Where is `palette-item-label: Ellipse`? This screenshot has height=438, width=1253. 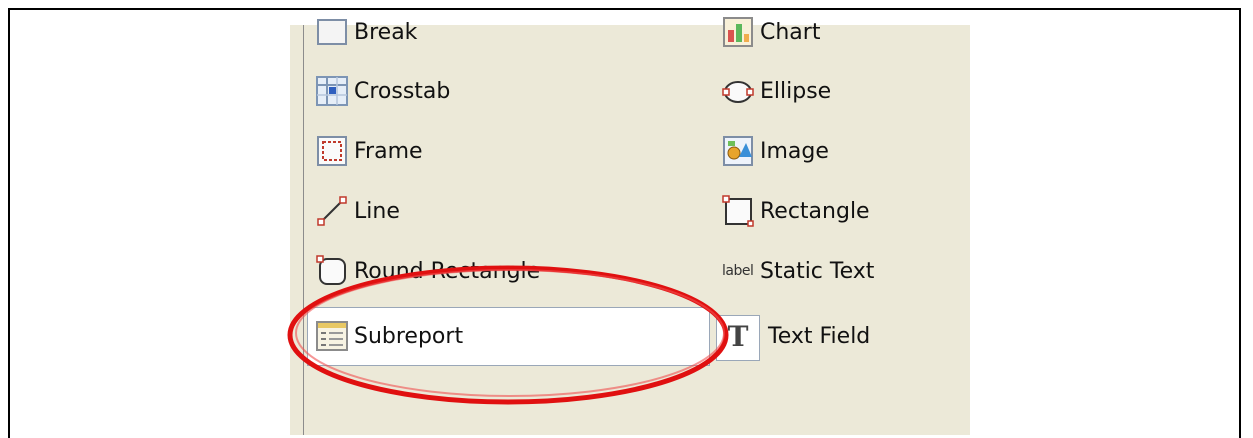 palette-item-label: Ellipse is located at coordinates (796, 91).